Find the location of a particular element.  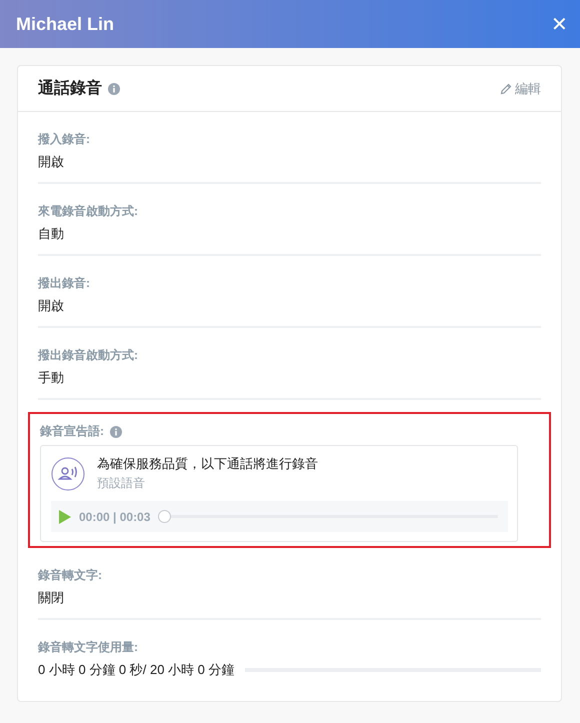

field-value: 關閉 is located at coordinates (51, 598).